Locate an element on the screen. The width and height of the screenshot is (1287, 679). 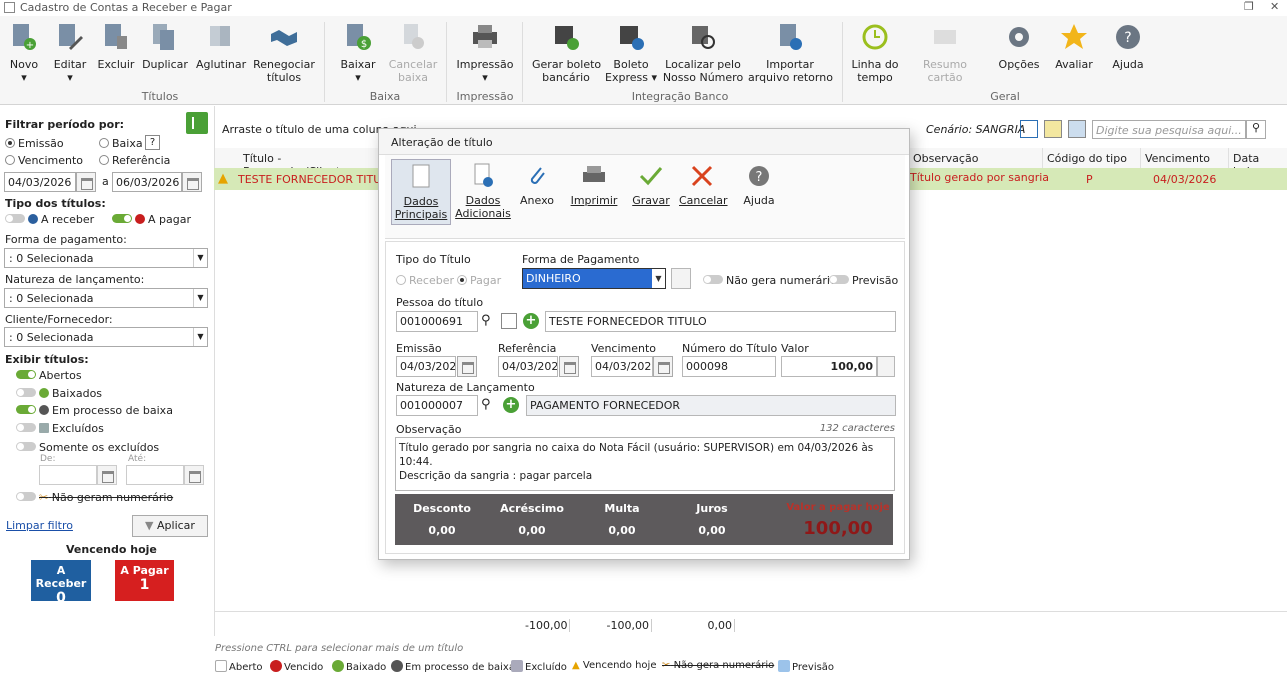
value-input: 100,00 is located at coordinates (829, 366).